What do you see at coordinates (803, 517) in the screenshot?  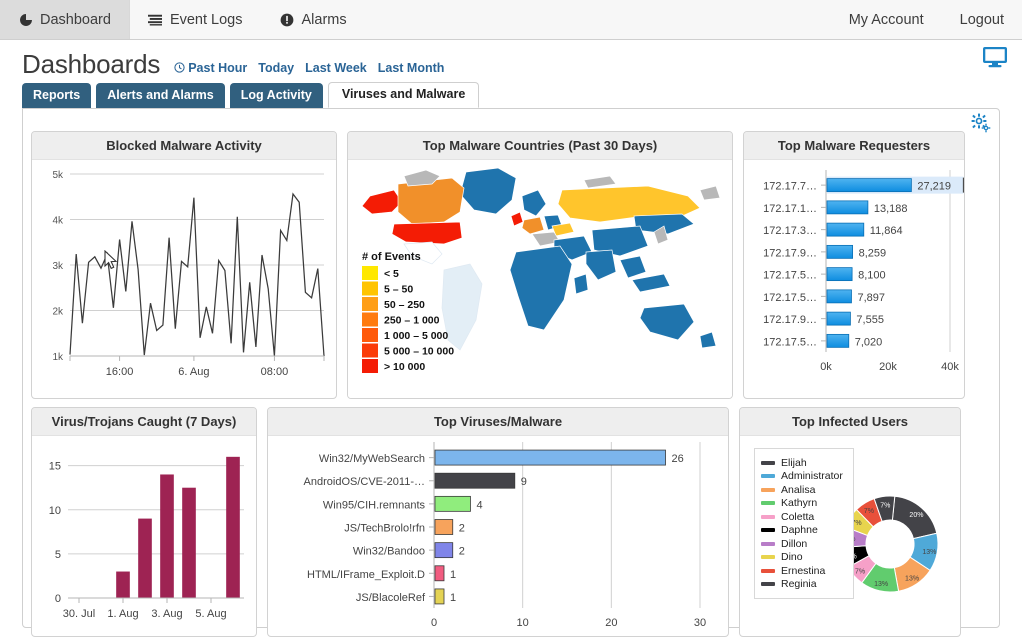 I see `legend-item: Coletta` at bounding box center [803, 517].